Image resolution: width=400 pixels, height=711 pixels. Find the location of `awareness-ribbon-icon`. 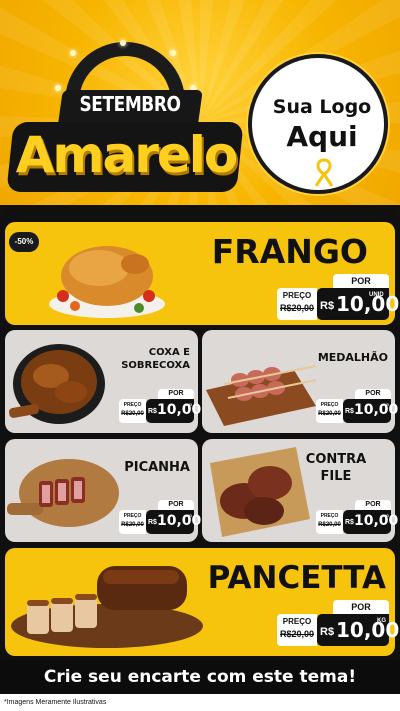

awareness-ribbon-icon is located at coordinates (324, 172).